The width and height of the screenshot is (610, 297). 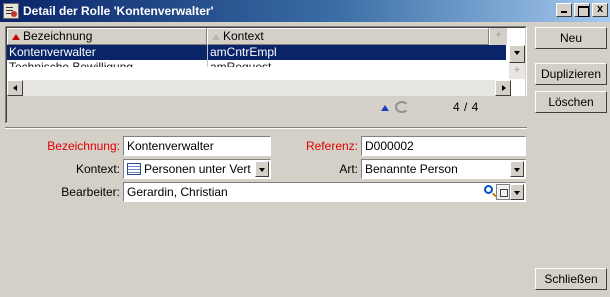 What do you see at coordinates (488, 189) in the screenshot?
I see `search-icon` at bounding box center [488, 189].